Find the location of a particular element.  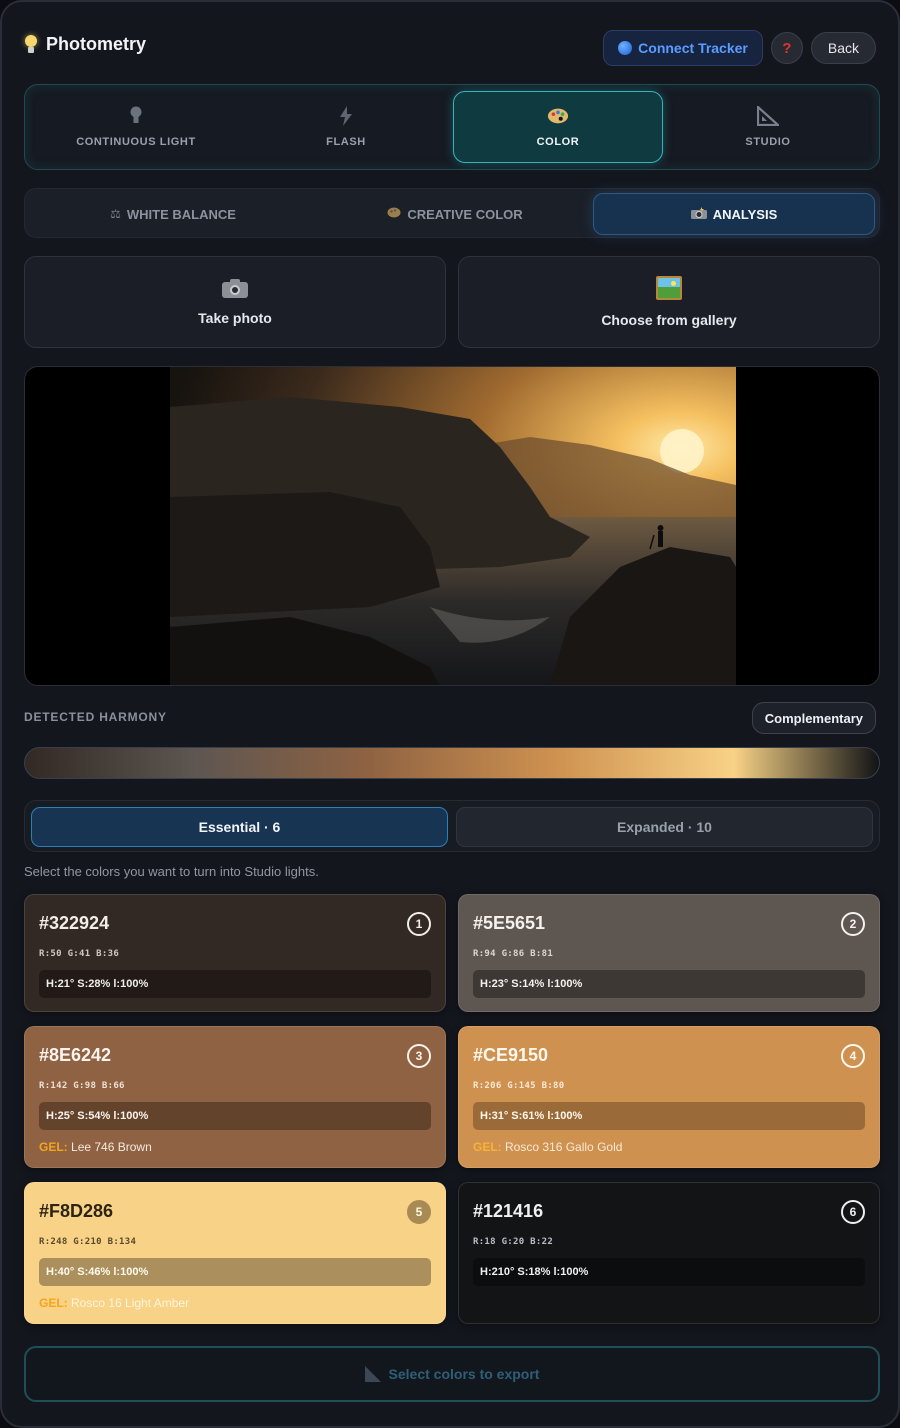

tab-continuous-light: CONTINUOUS LIGHT is located at coordinates (136, 127).